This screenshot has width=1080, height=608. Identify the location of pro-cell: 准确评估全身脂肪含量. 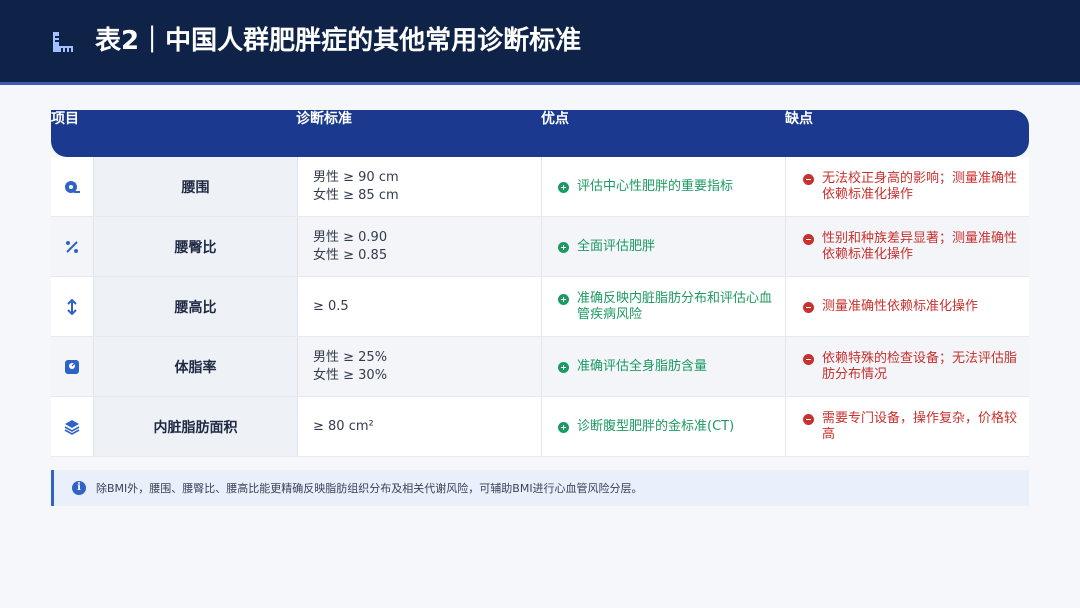
(664, 366).